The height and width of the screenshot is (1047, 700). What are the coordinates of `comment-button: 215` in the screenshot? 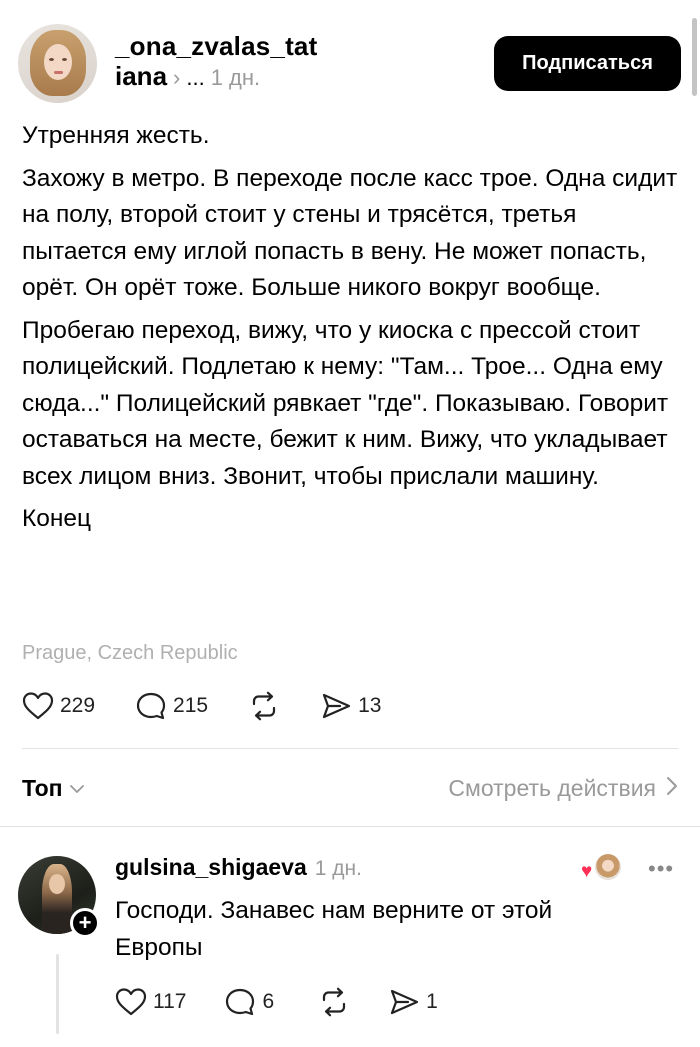 It's located at (171, 706).